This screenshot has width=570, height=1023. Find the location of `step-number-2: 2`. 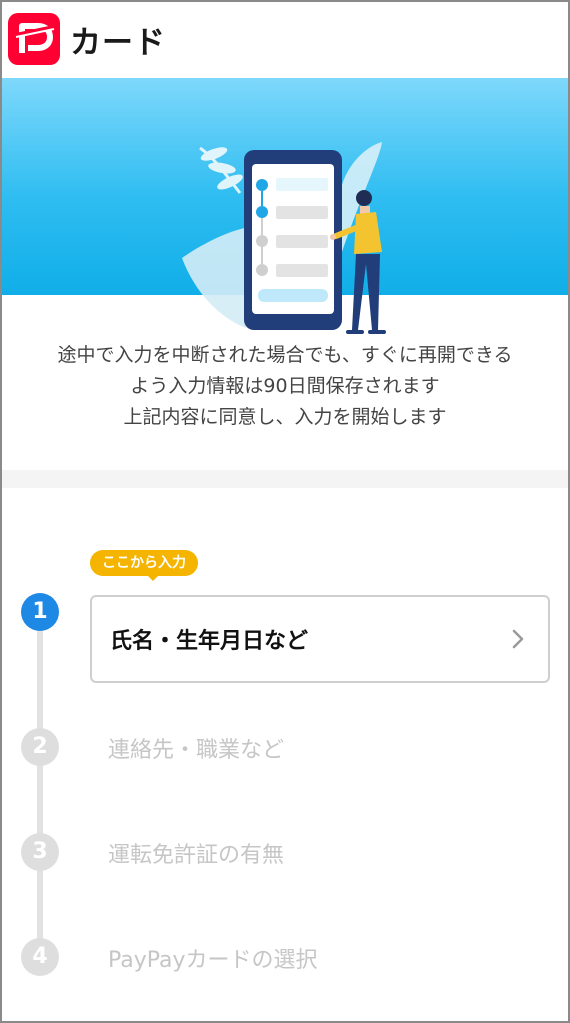

step-number-2: 2 is located at coordinates (40, 747).